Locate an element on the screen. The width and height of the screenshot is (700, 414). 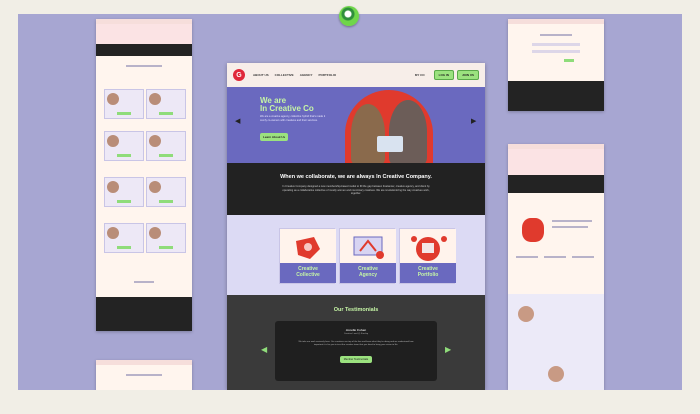
hero-photo is located at coordinates (389, 126).